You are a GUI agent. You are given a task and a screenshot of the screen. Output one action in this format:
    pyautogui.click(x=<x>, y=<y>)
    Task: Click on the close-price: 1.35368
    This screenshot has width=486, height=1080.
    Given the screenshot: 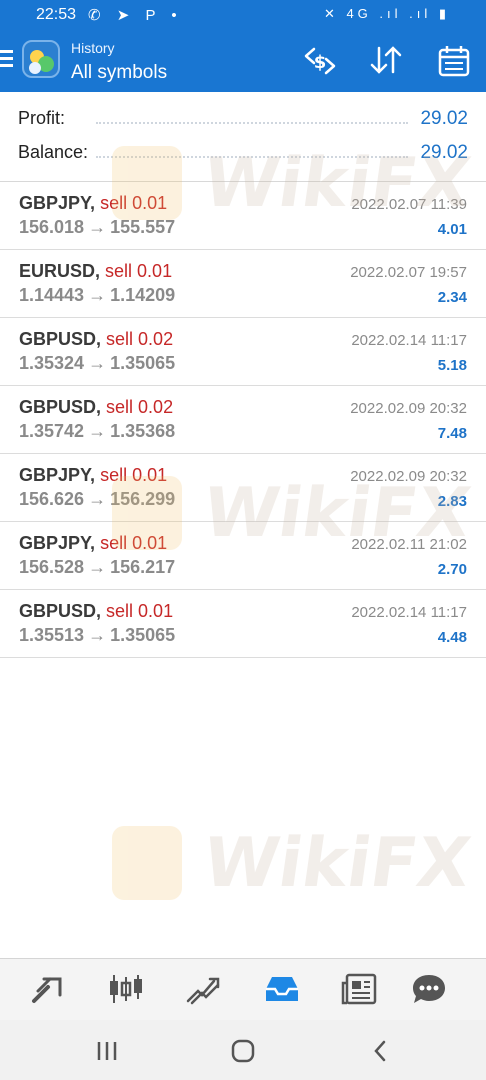 What is the action you would take?
    pyautogui.click(x=143, y=431)
    